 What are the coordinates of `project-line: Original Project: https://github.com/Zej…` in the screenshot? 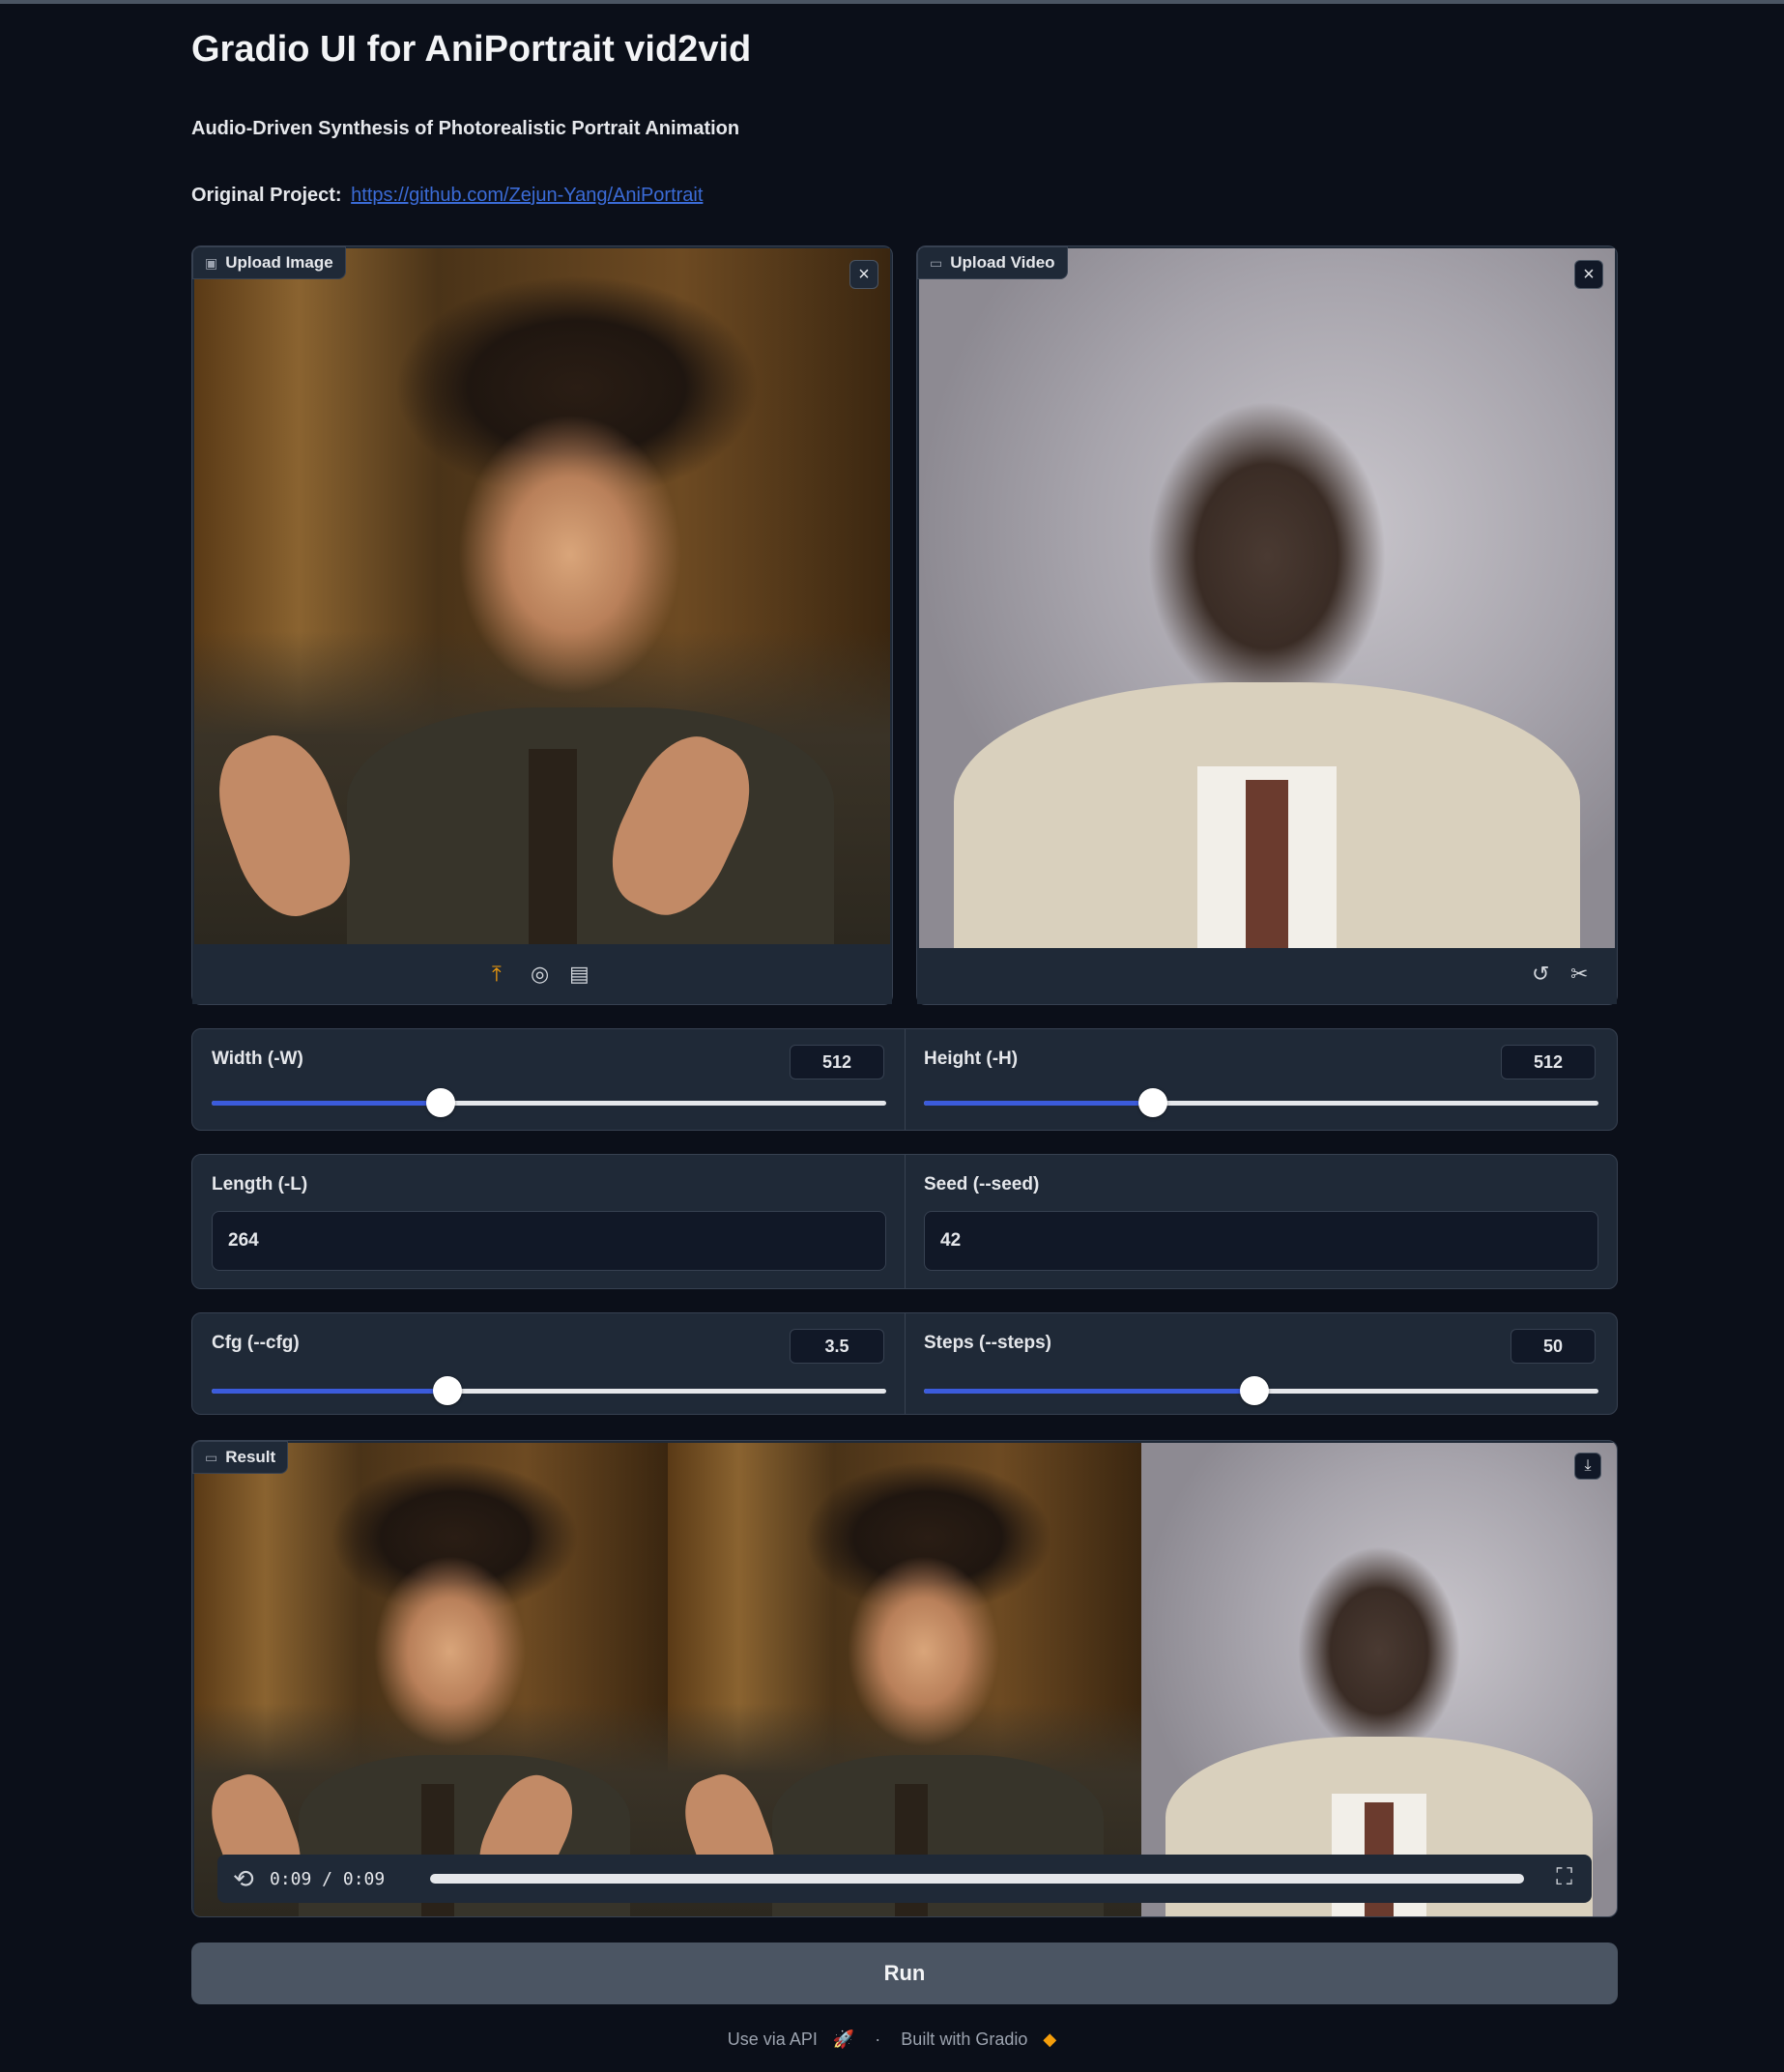 It's located at (447, 196).